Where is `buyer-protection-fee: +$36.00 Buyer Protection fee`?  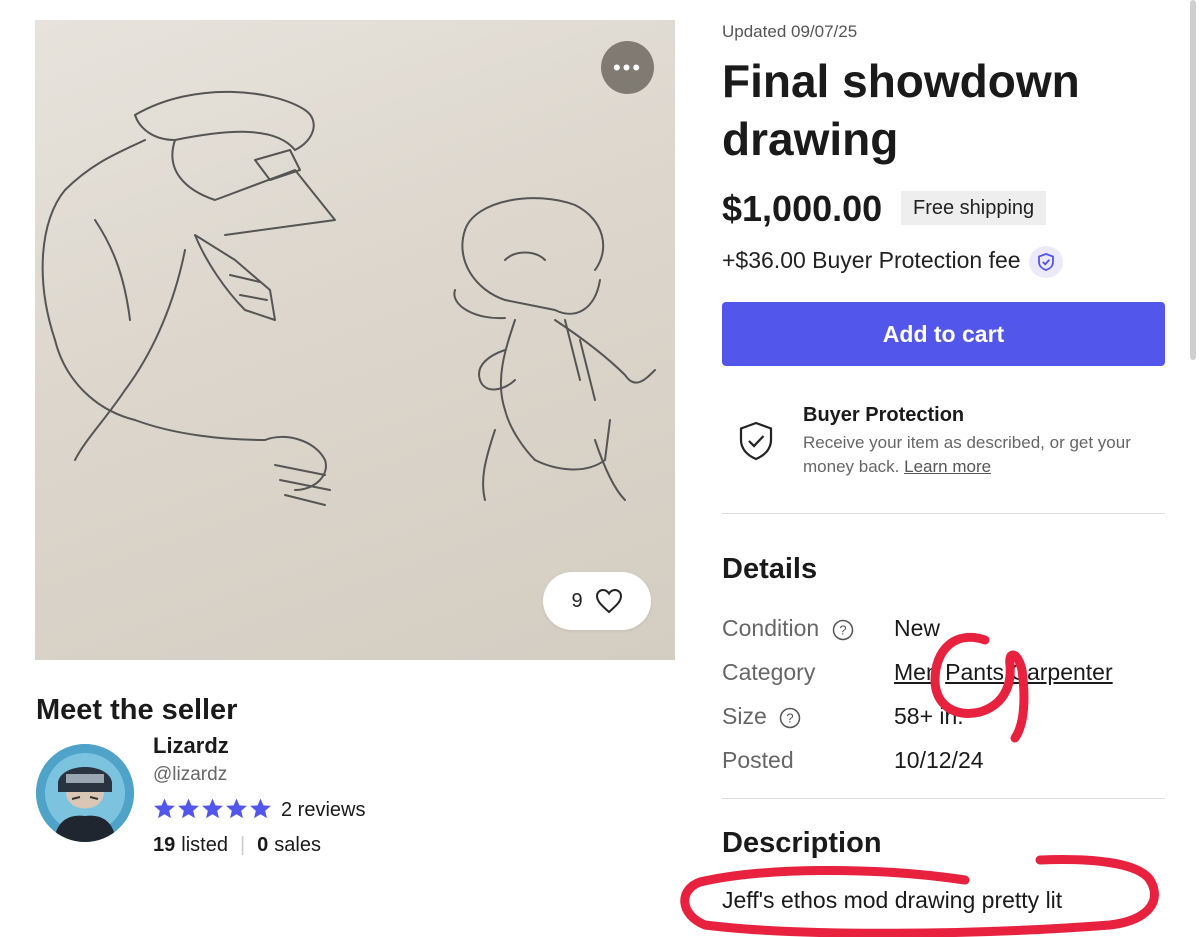 buyer-protection-fee: +$36.00 Buyer Protection fee is located at coordinates (871, 260).